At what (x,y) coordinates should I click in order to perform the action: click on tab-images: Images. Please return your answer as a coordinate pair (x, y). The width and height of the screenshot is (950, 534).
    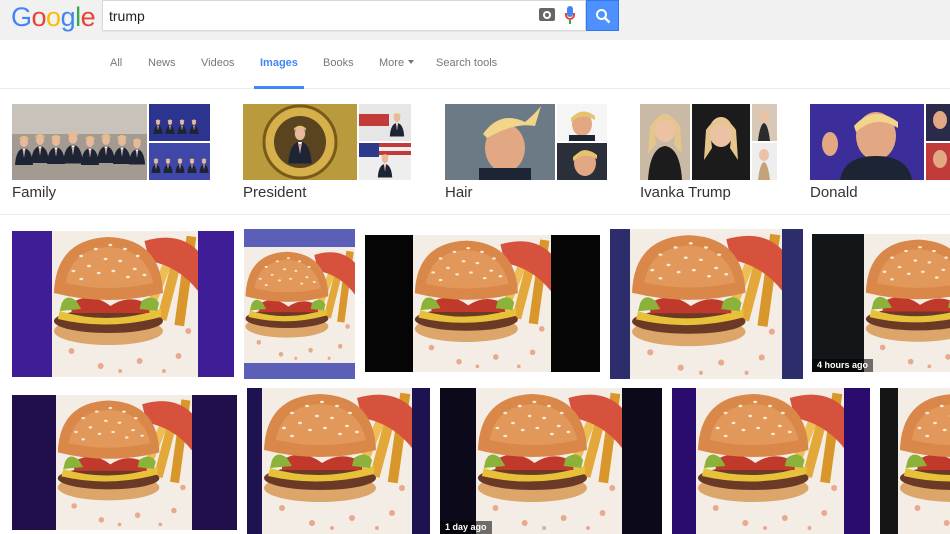
    Looking at the image, I should click on (279, 73).